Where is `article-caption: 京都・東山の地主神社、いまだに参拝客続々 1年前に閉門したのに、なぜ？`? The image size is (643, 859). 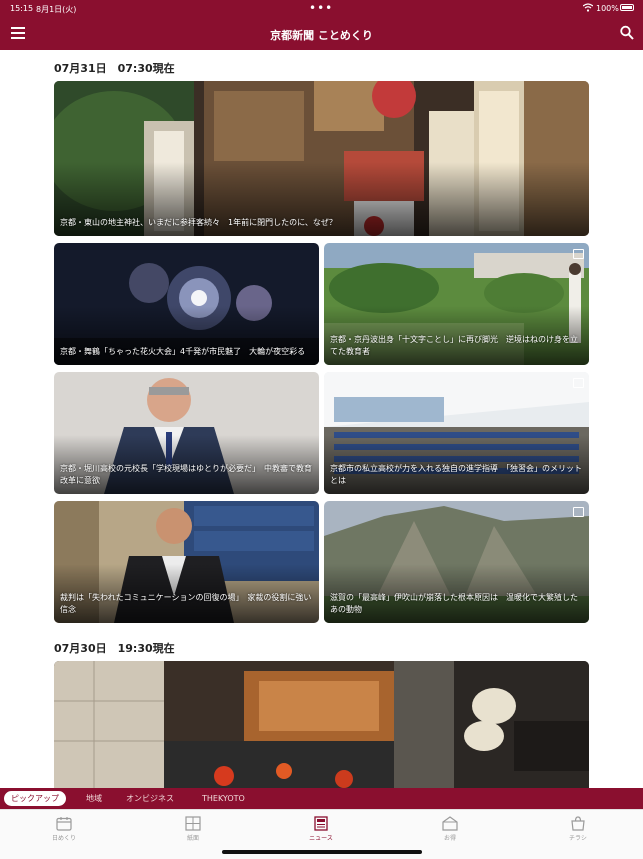 article-caption: 京都・東山の地主神社、いまだに参拝客続々 1年前に閉門したのに、なぜ？ is located at coordinates (198, 222).